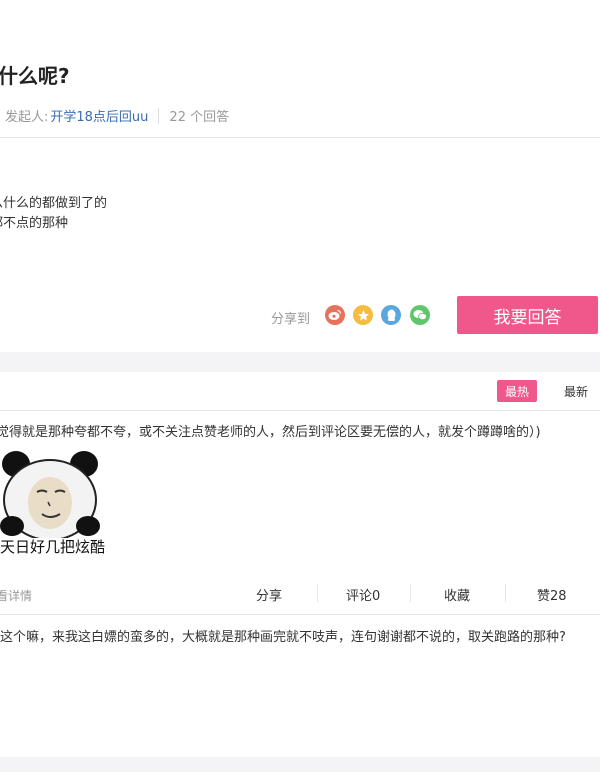 The image size is (600, 772). What do you see at coordinates (53, 547) in the screenshot?
I see `meme-caption: 天日好几把炫酷` at bounding box center [53, 547].